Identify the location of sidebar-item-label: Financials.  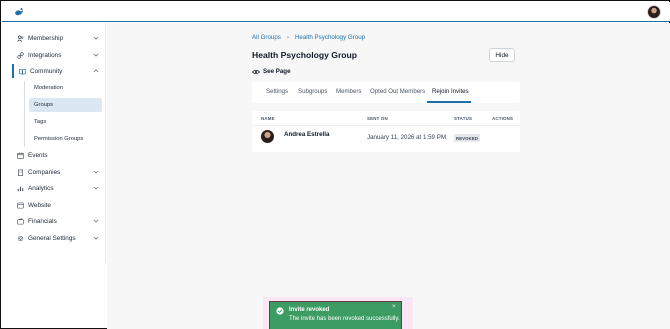
(42, 221).